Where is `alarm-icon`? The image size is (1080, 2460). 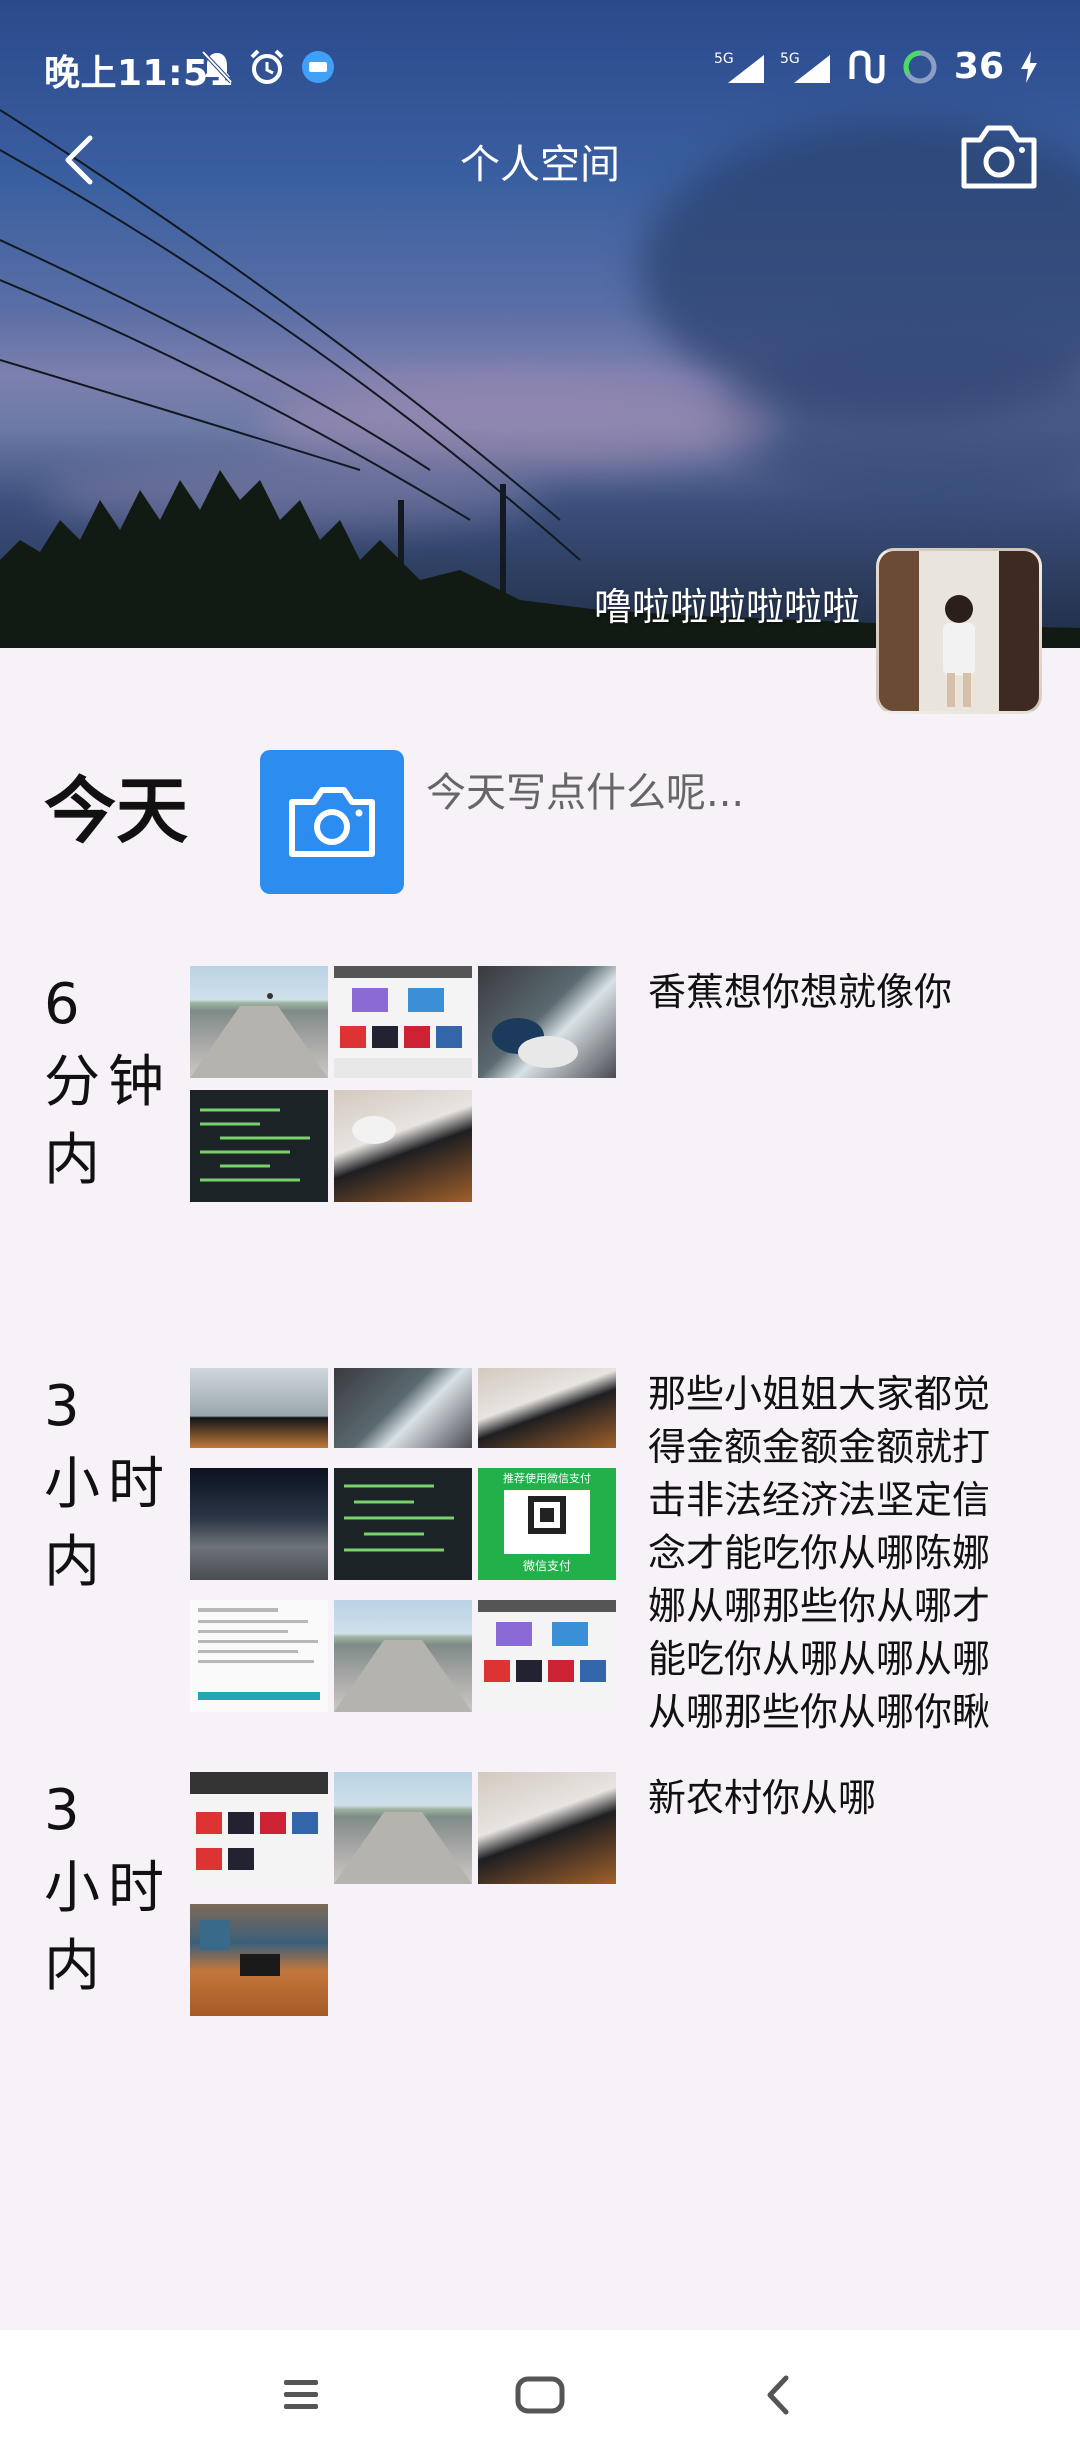 alarm-icon is located at coordinates (267, 66).